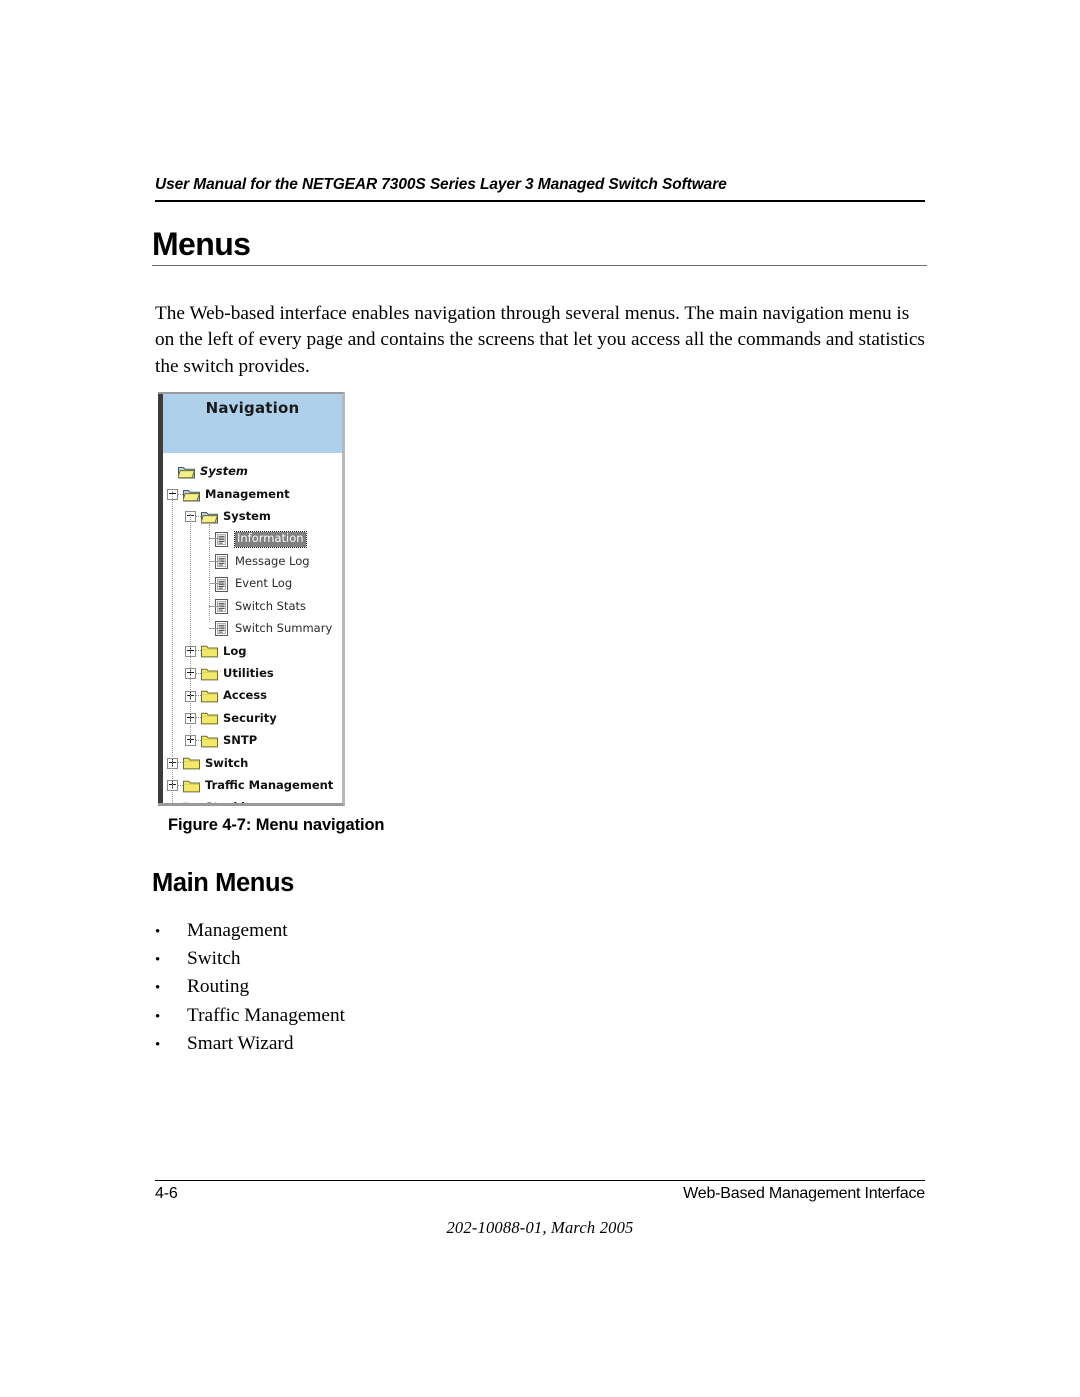  Describe the element at coordinates (455, 934) in the screenshot. I see `list-item: • Management` at that location.